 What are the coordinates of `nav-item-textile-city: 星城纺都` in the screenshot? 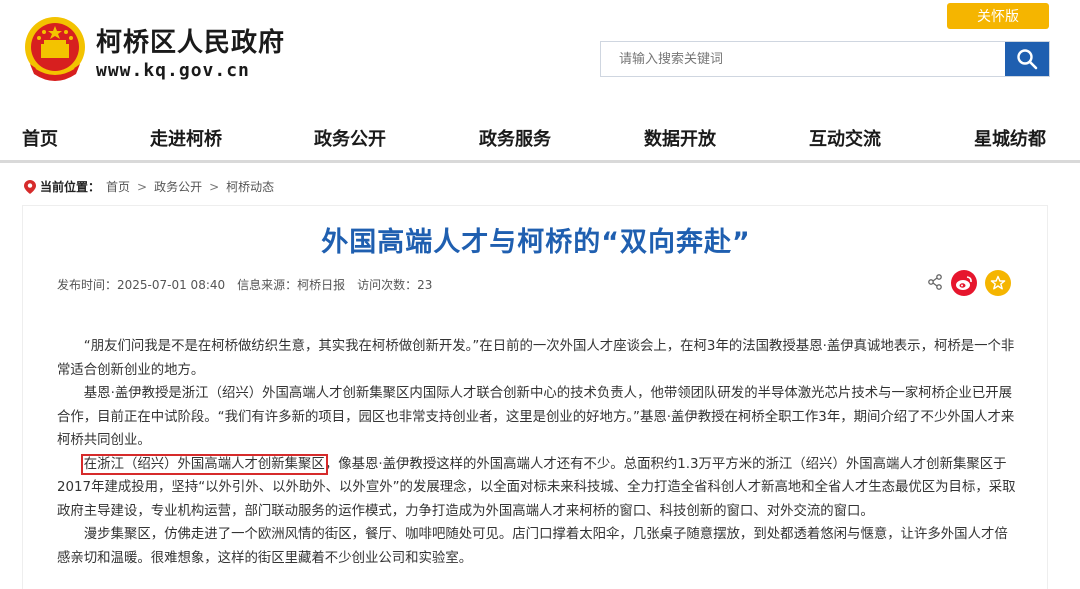 It's located at (1010, 138).